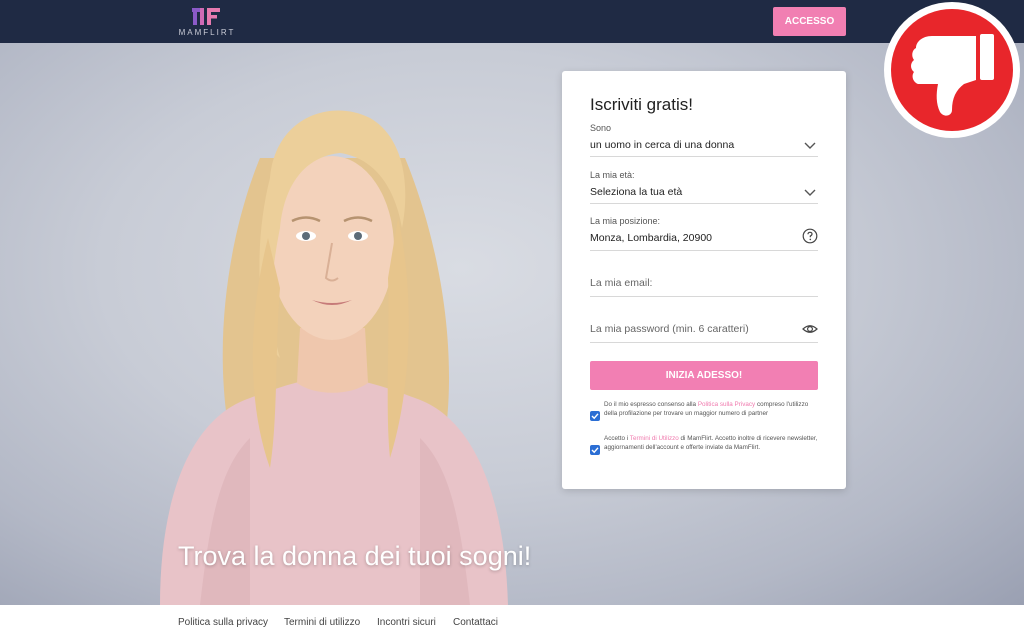  I want to click on top-navigation-bar: MAMFLIRT ACCESSO, so click(512, 21).